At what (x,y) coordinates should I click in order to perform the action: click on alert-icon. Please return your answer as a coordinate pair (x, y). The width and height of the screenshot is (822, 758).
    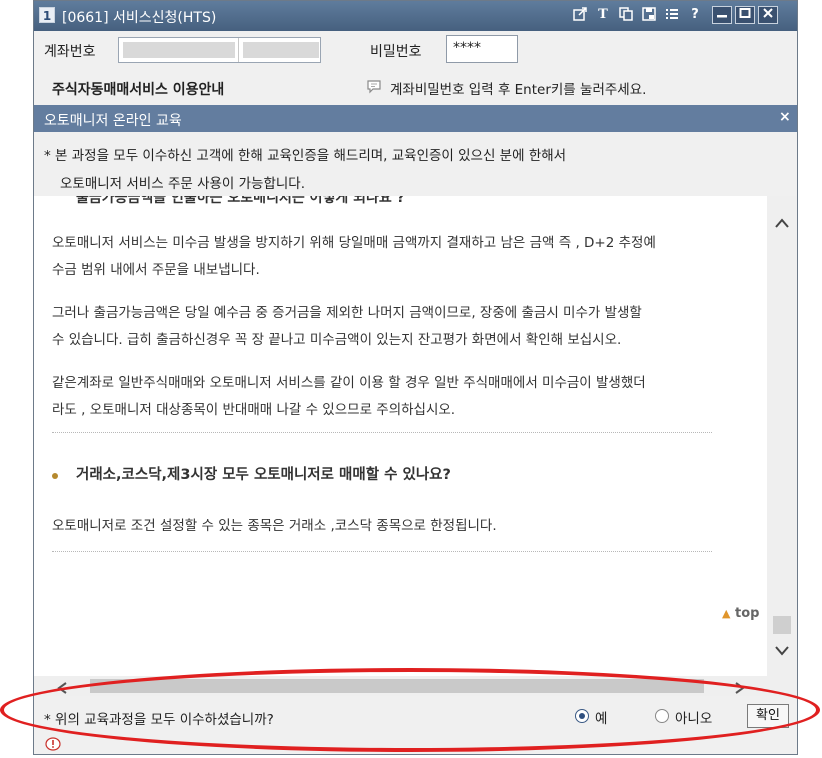
    Looking at the image, I should click on (53, 745).